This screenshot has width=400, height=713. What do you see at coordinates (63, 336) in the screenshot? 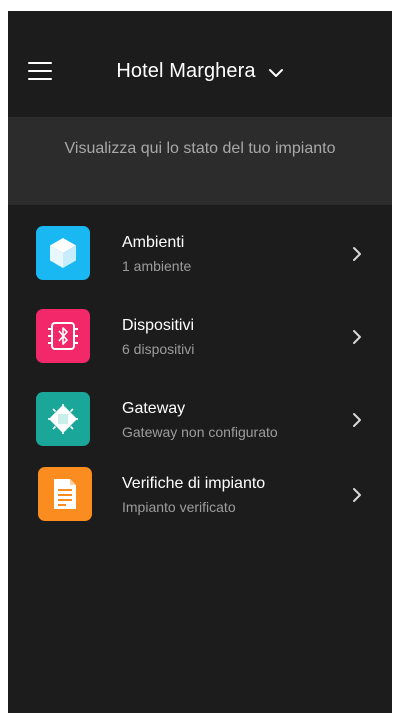
I see `bluetooth-device-icon` at bounding box center [63, 336].